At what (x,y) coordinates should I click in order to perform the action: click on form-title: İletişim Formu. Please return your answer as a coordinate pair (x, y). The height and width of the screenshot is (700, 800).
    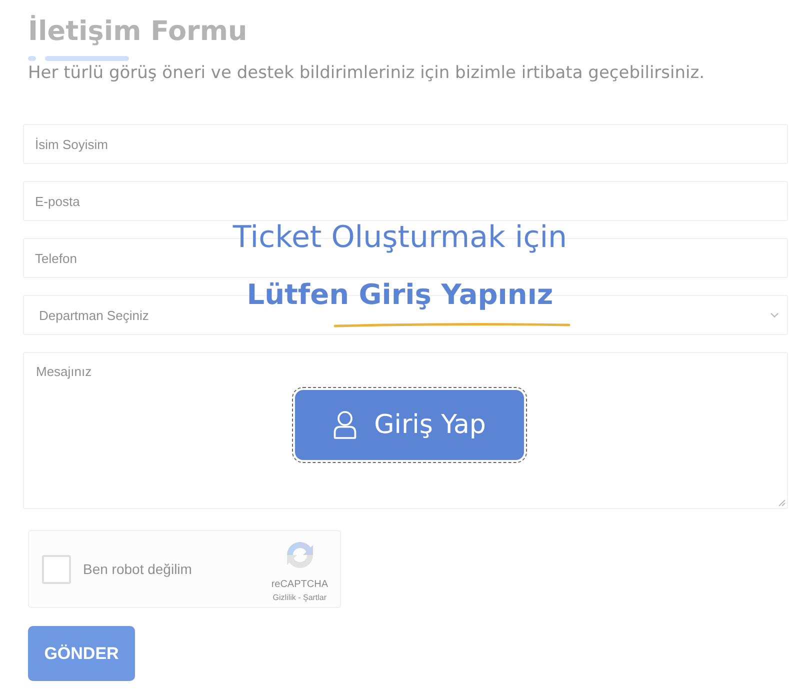
    Looking at the image, I should click on (137, 32).